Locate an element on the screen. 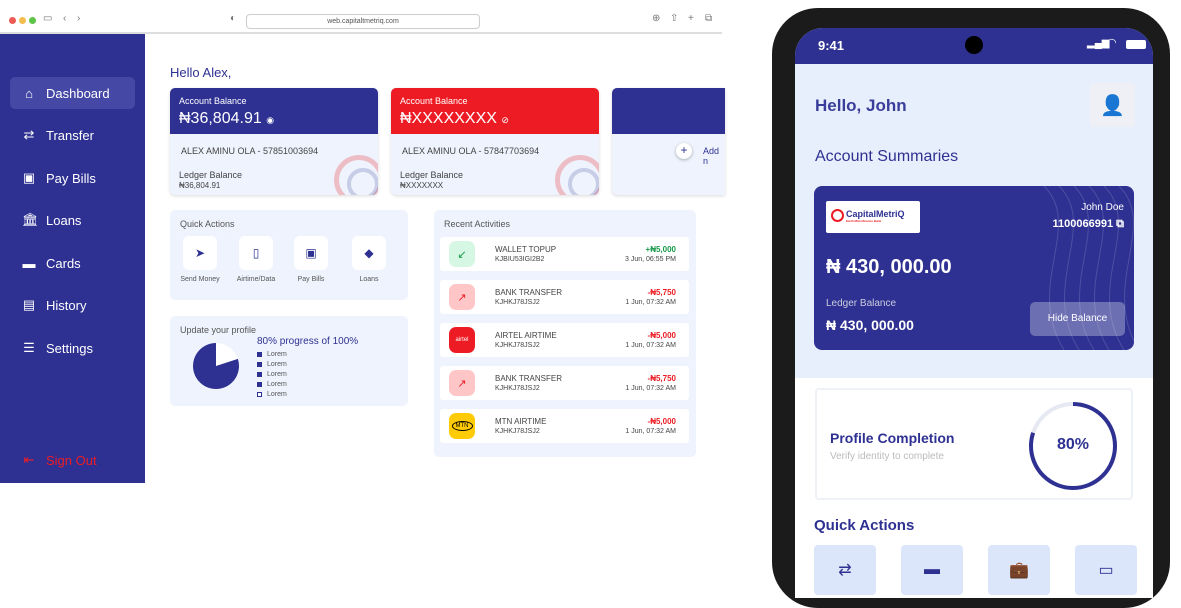  transfer-icon: ⇄ is located at coordinates (845, 570).